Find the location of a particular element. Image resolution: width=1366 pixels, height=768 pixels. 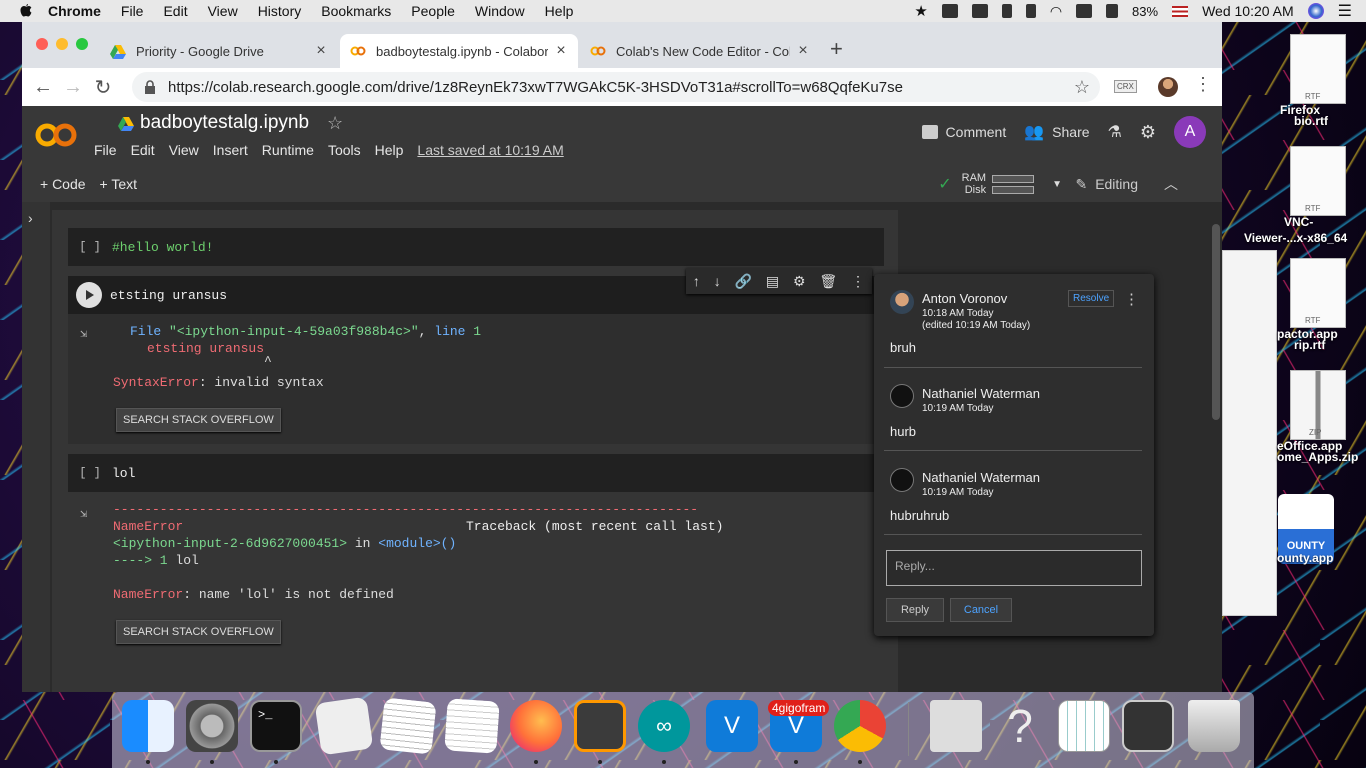

question-mark-icon: ? is located at coordinates (1020, 726).